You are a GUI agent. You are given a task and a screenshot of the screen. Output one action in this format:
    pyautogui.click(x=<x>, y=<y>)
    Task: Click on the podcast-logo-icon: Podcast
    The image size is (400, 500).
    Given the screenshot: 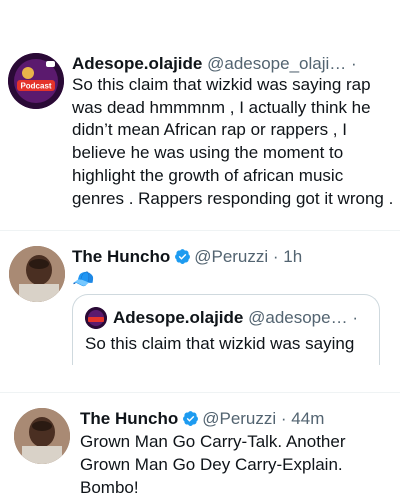 What is the action you would take?
    pyautogui.click(x=36, y=81)
    